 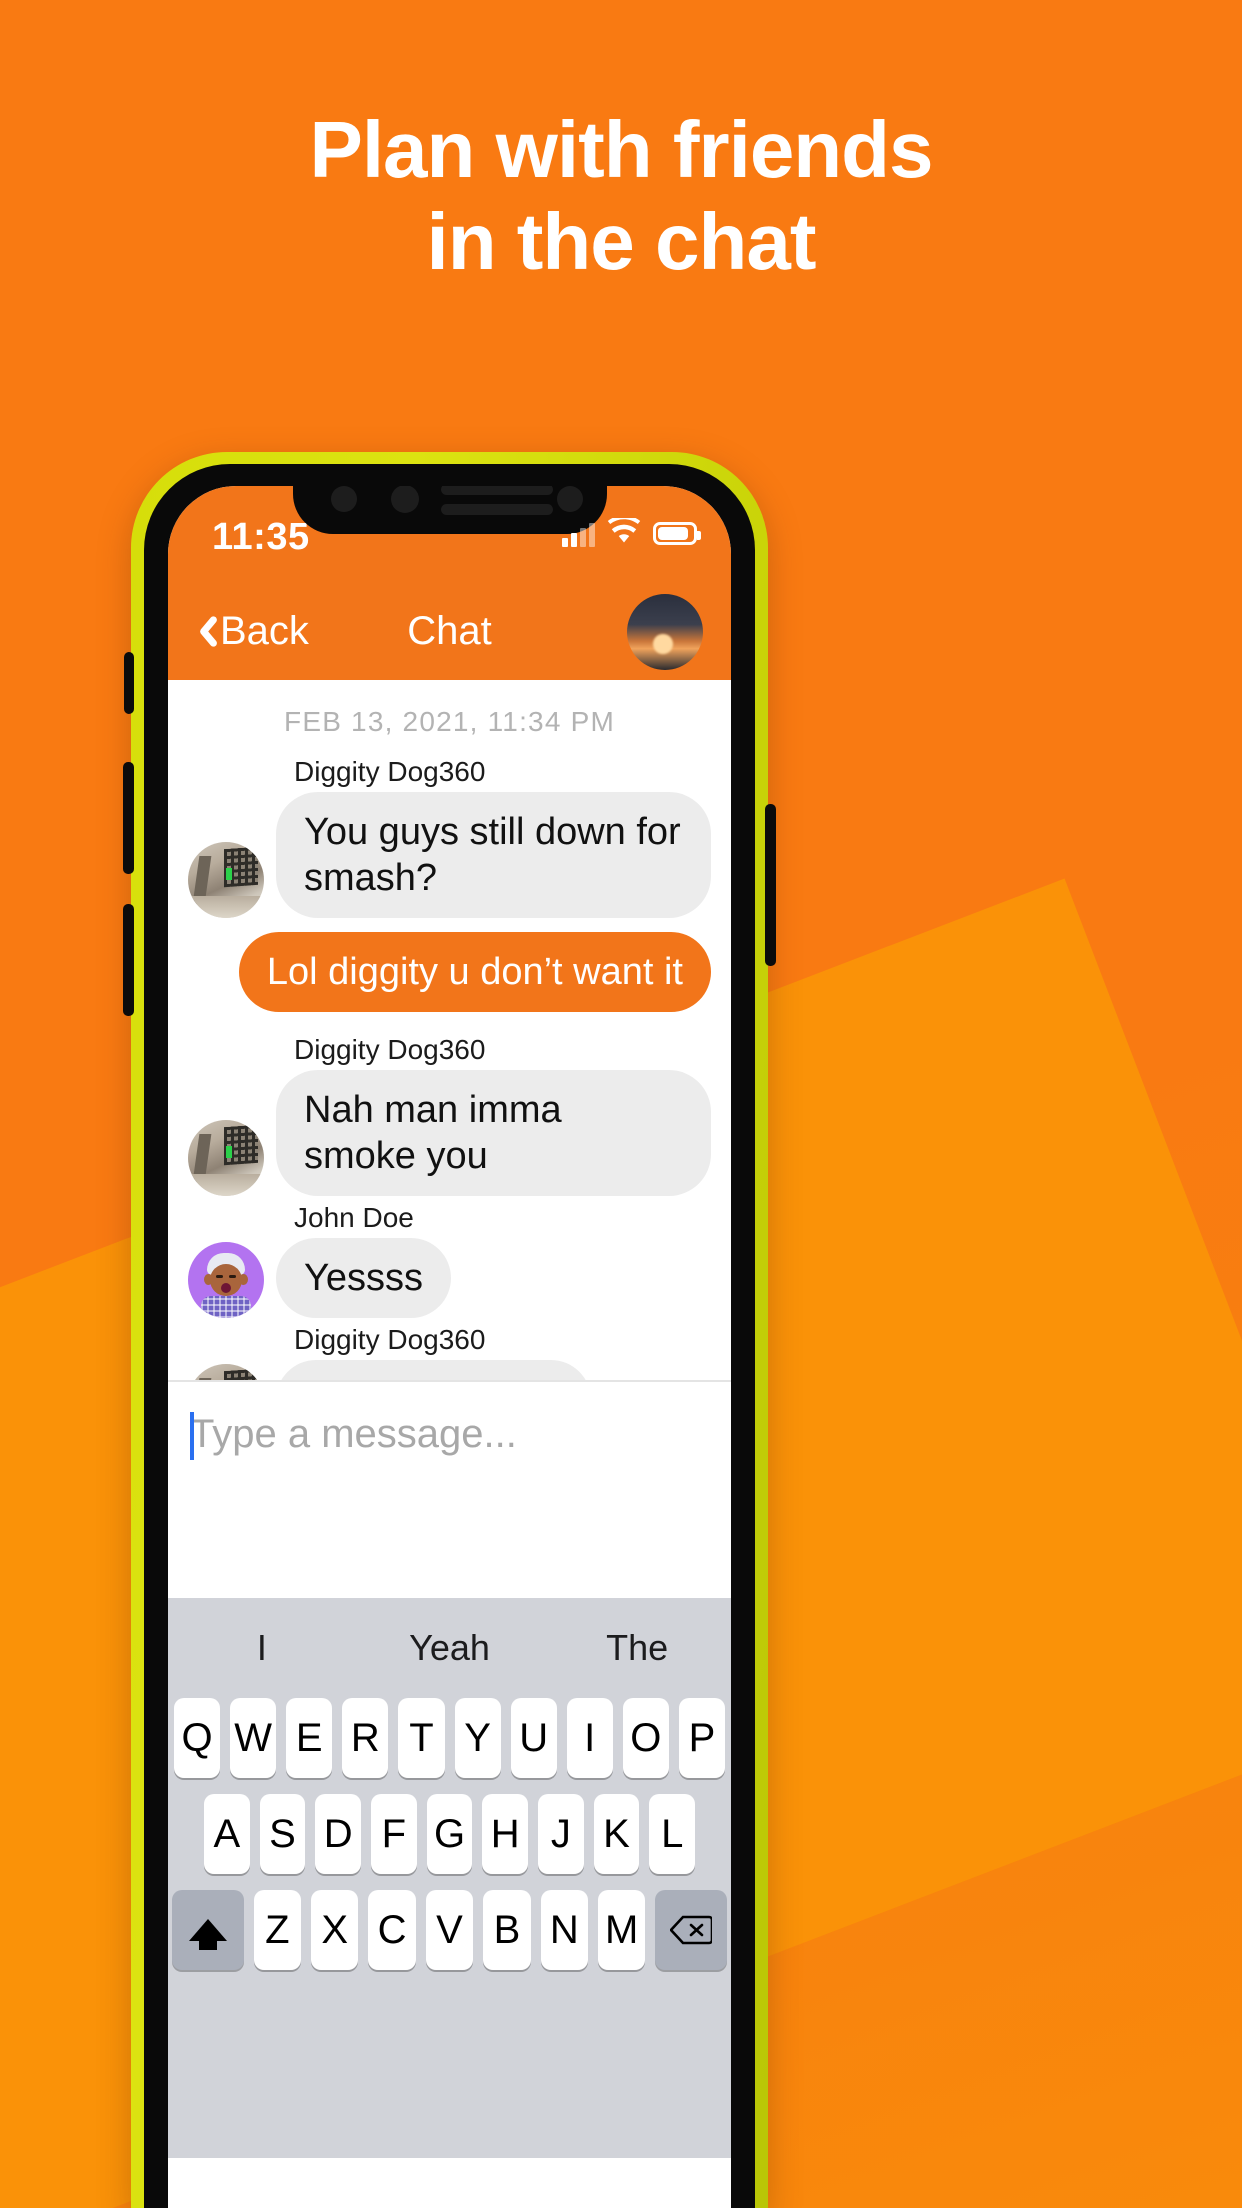 What do you see at coordinates (128, 818) in the screenshot?
I see `volume-up-button` at bounding box center [128, 818].